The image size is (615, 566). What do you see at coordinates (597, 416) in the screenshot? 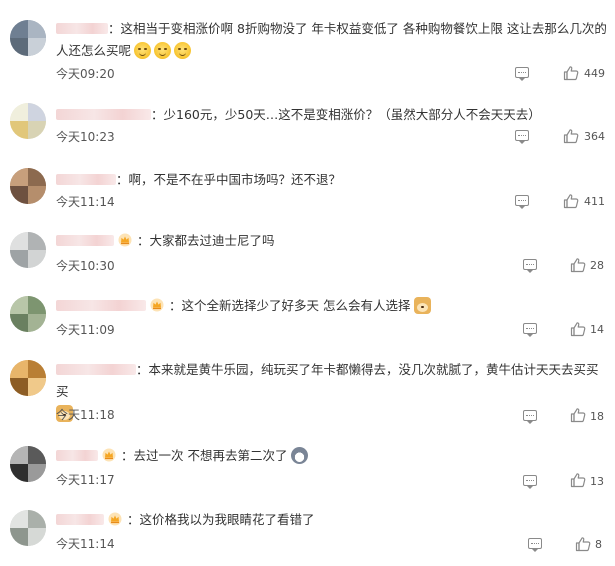
I see `like-count: 18` at bounding box center [597, 416].